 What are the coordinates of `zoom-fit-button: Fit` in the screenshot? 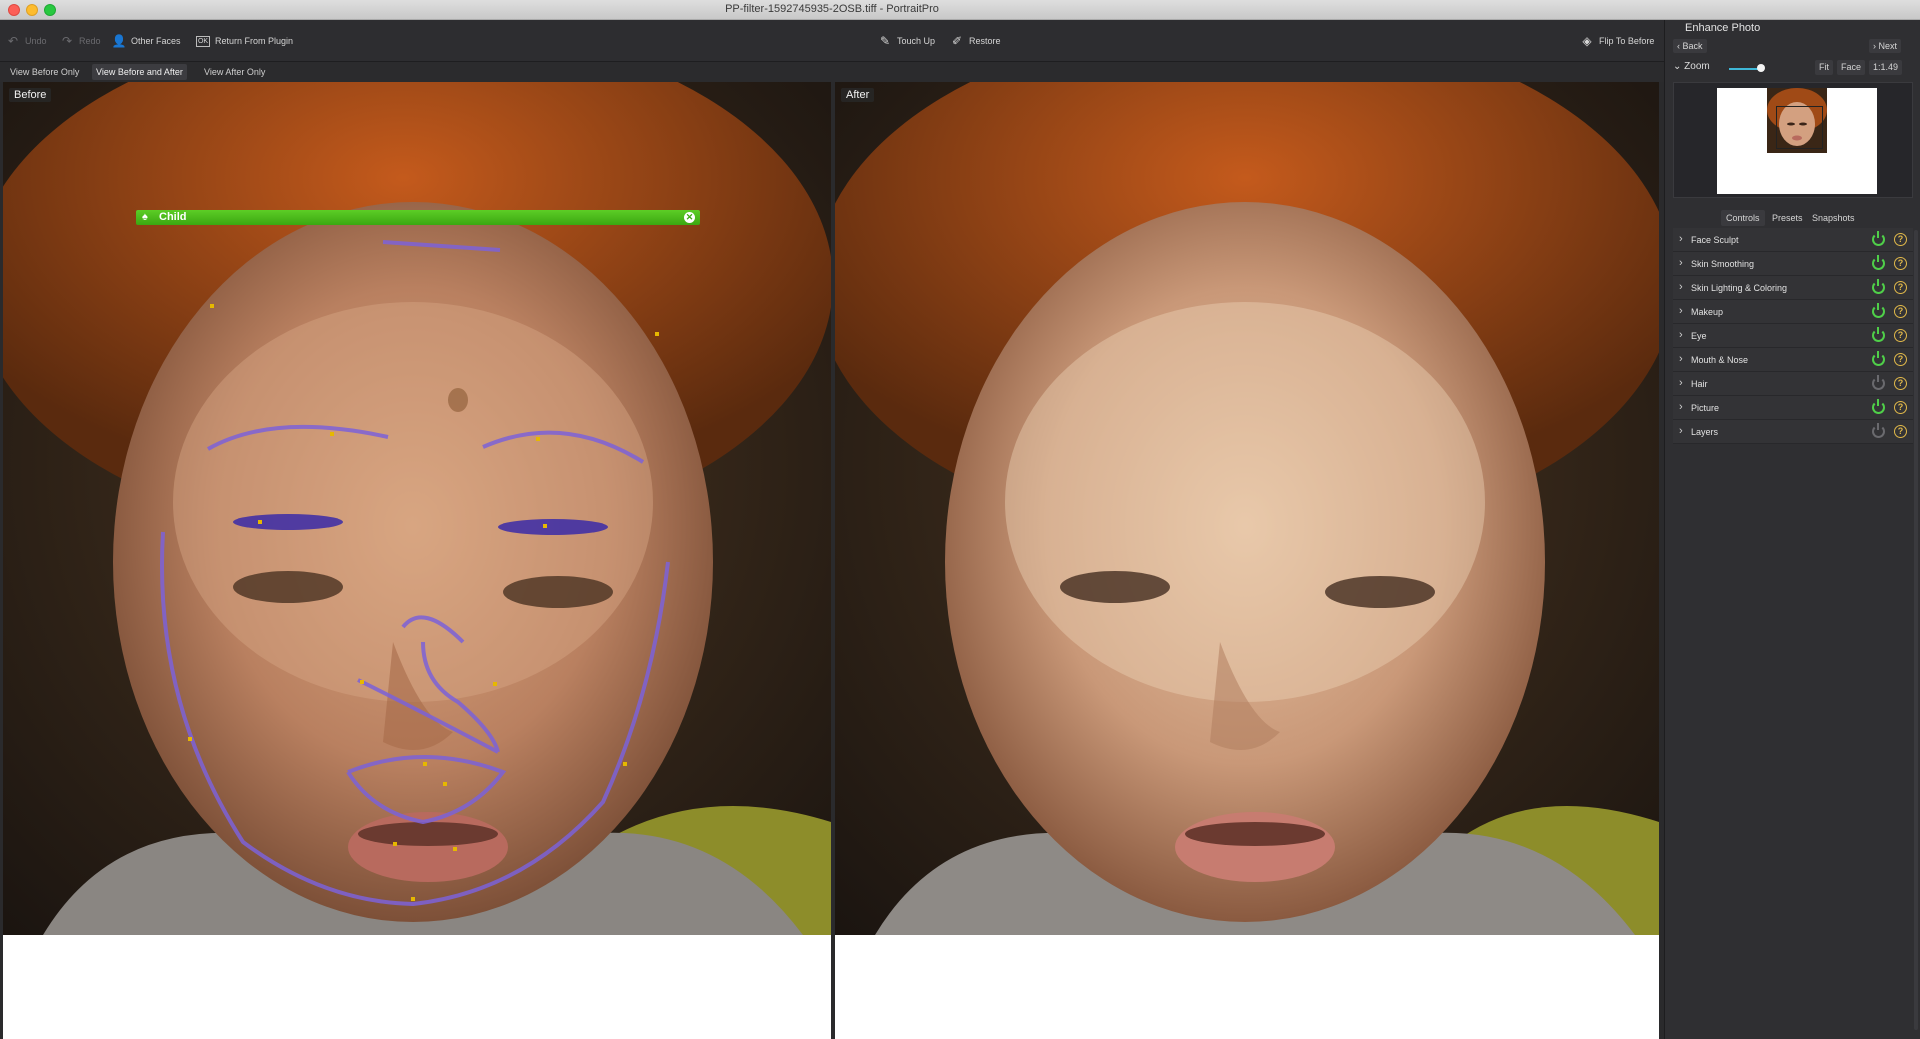 It's located at (1824, 67).